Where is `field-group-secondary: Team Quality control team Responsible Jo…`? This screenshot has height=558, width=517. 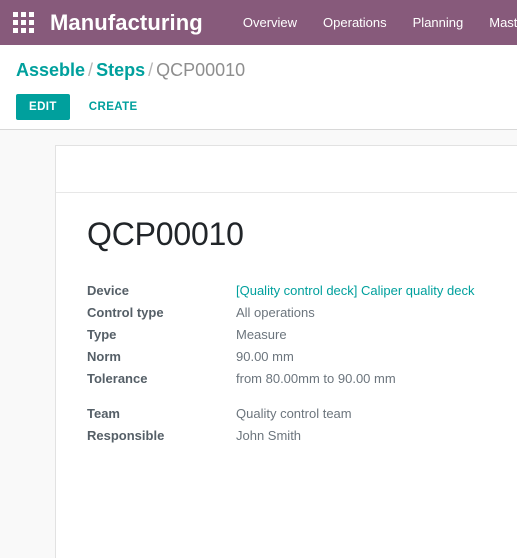 field-group-secondary: Team Quality control team Responsible Jo… is located at coordinates (219, 426).